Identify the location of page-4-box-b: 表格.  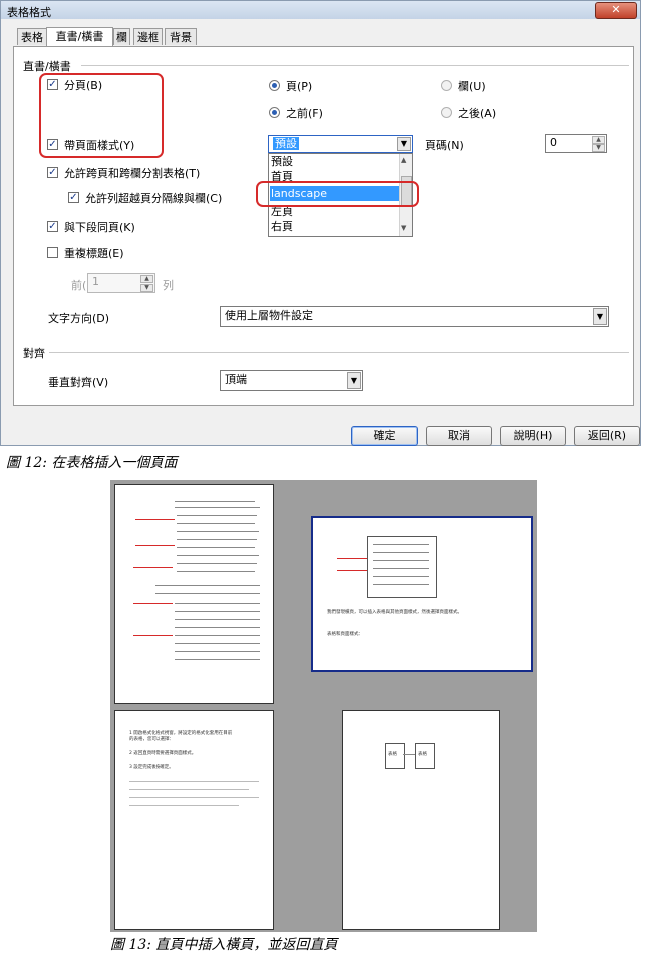
(425, 756).